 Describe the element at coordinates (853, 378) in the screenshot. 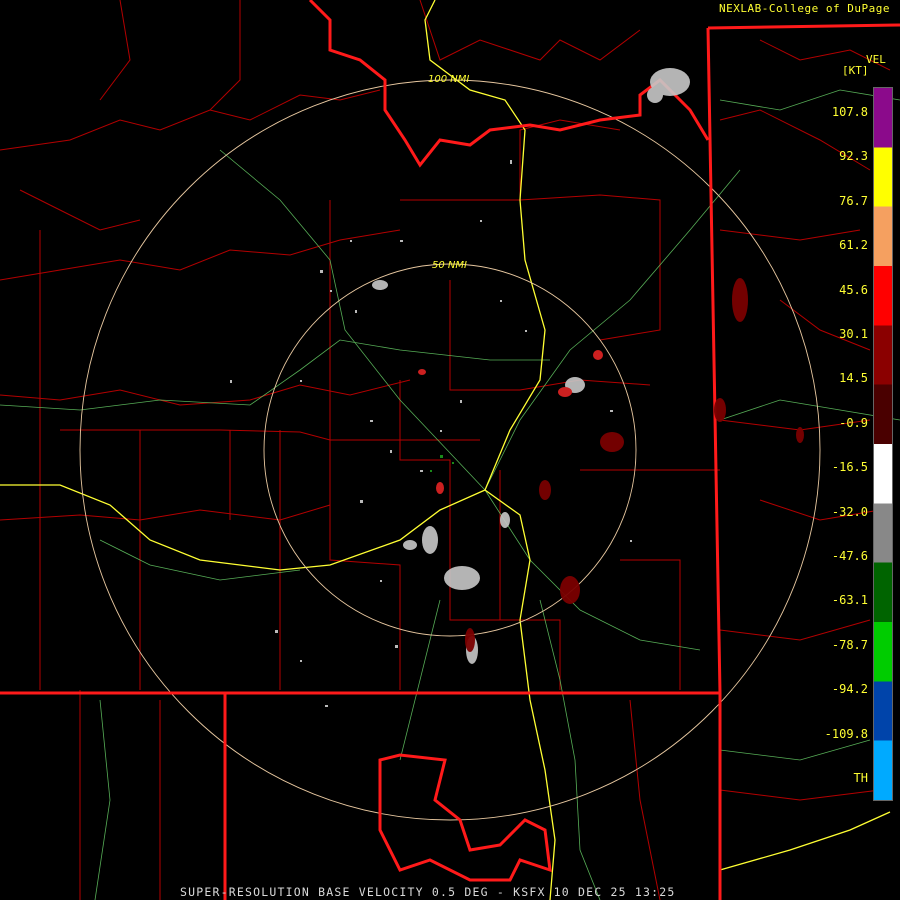

I see `legend-label: 14.5` at that location.